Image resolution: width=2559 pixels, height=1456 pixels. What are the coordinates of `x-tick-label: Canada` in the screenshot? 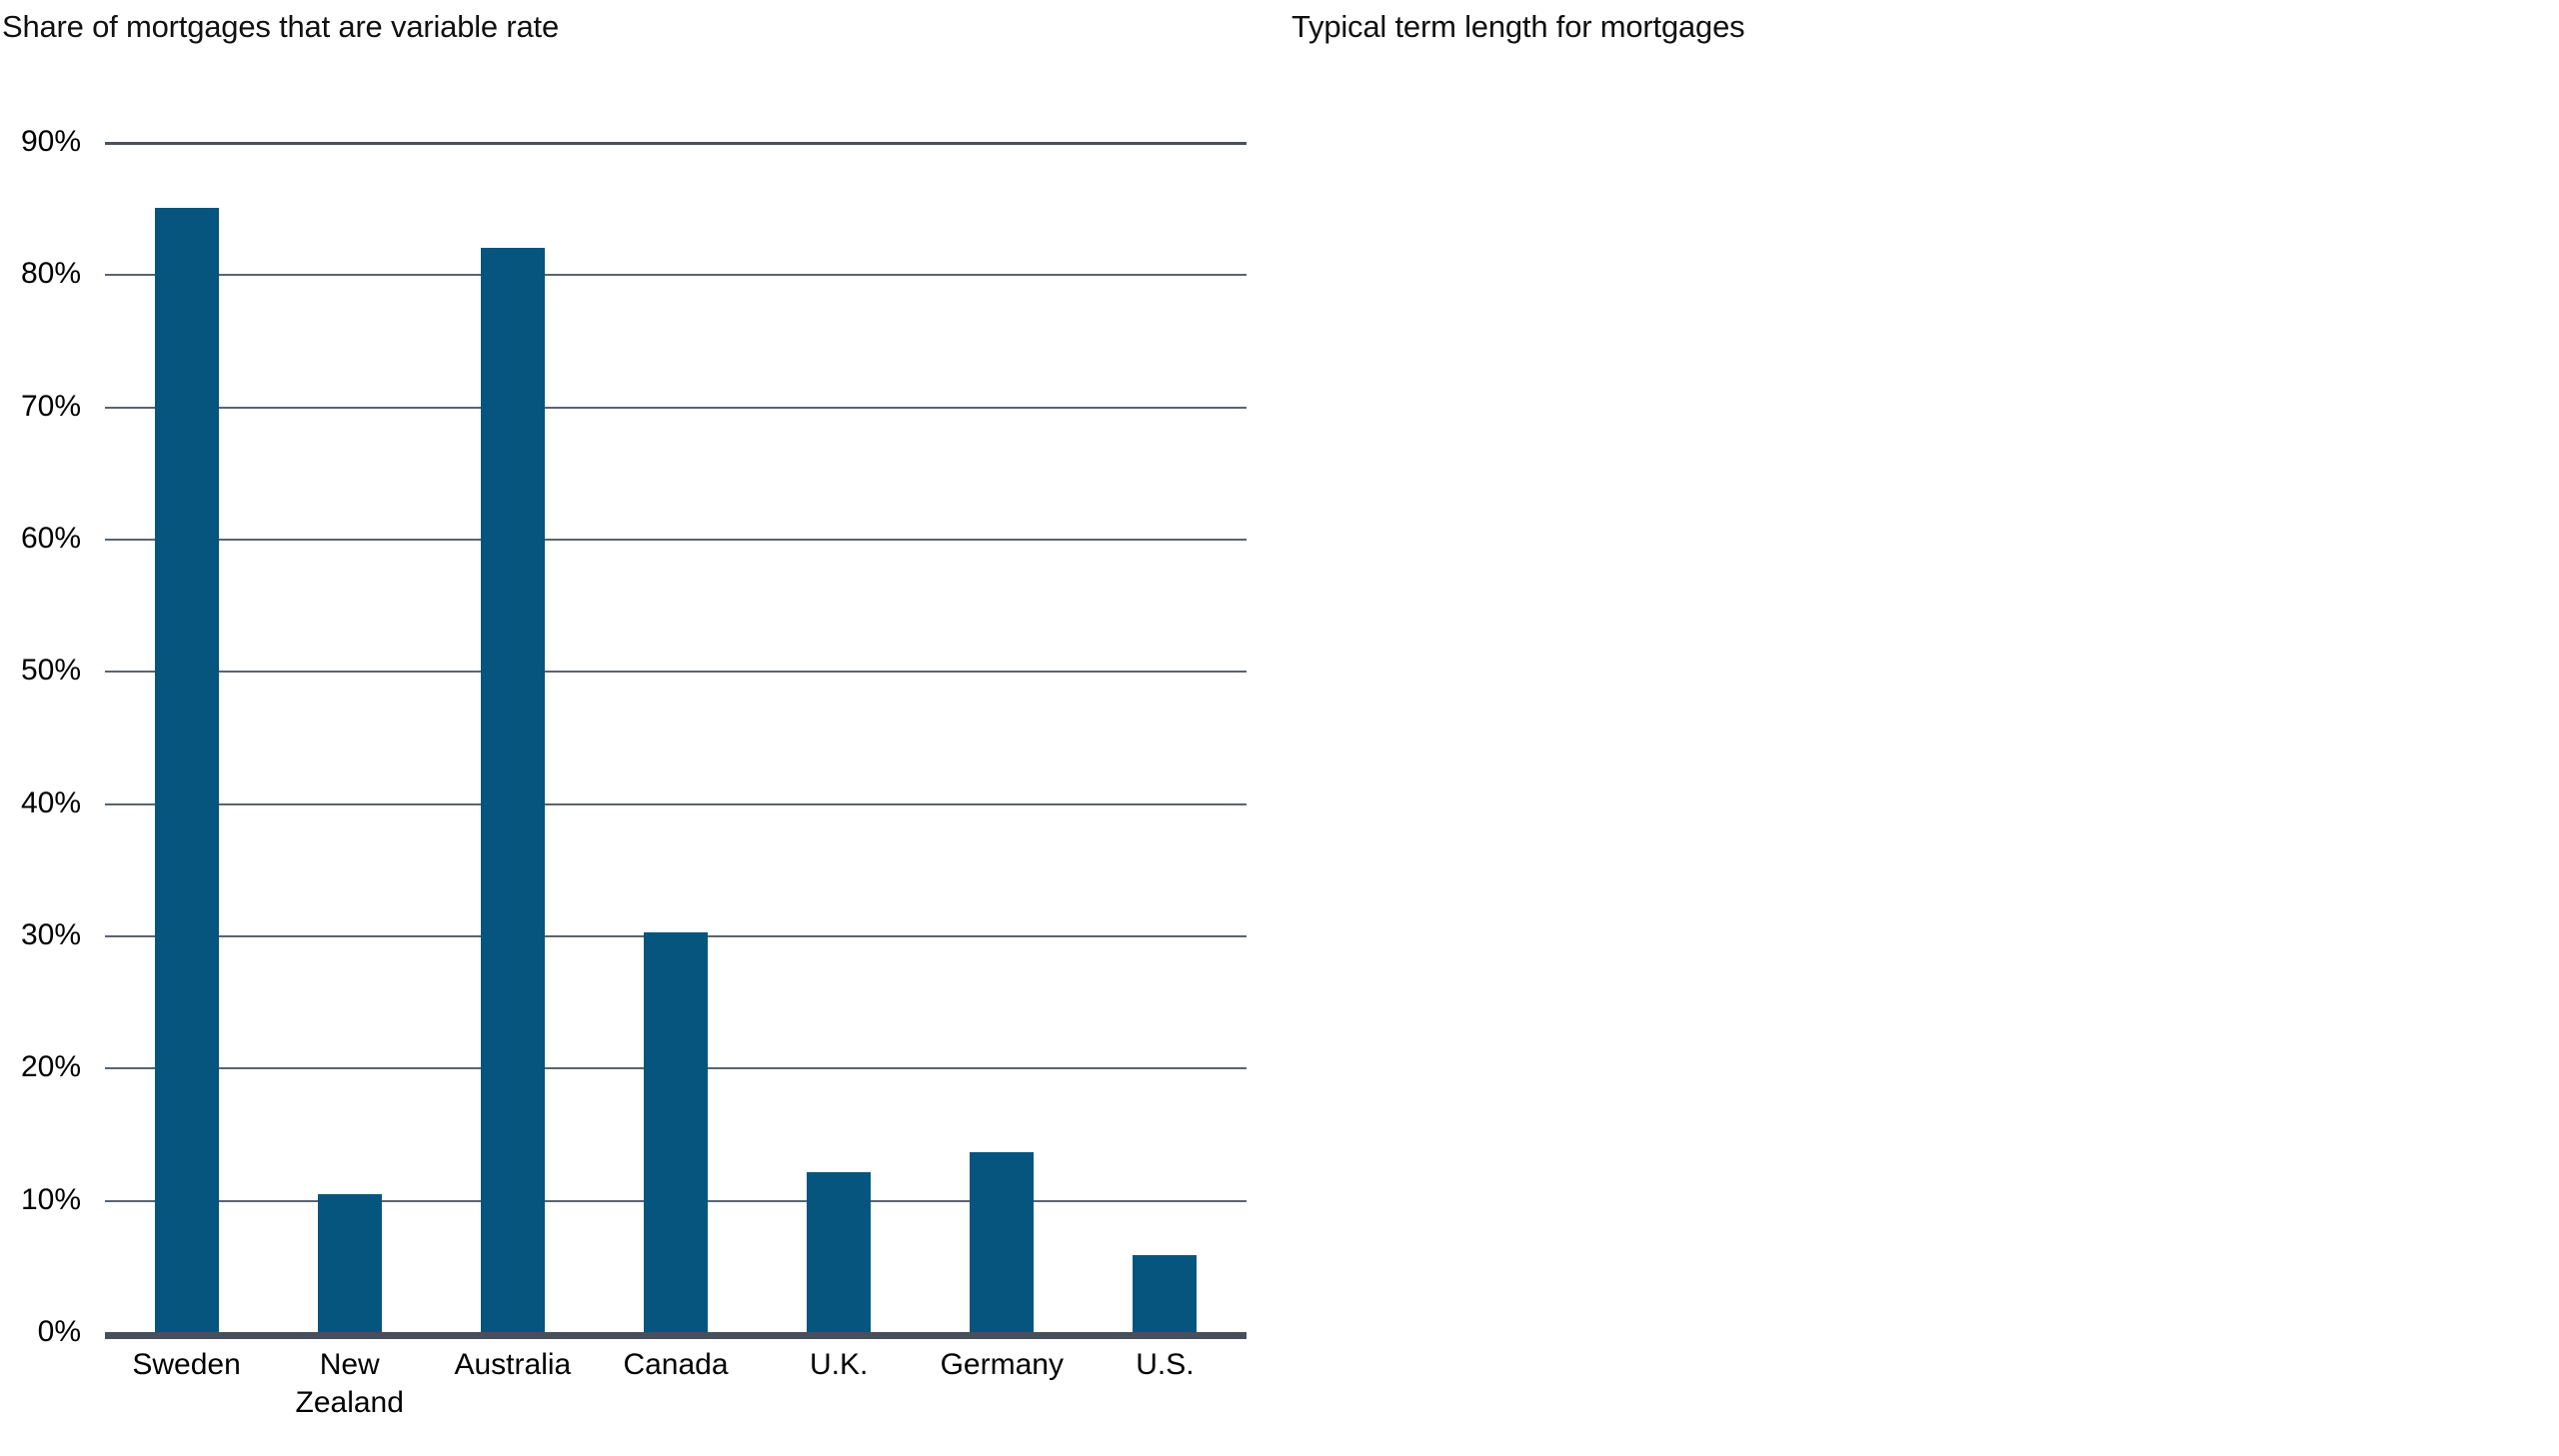 It's located at (675, 1365).